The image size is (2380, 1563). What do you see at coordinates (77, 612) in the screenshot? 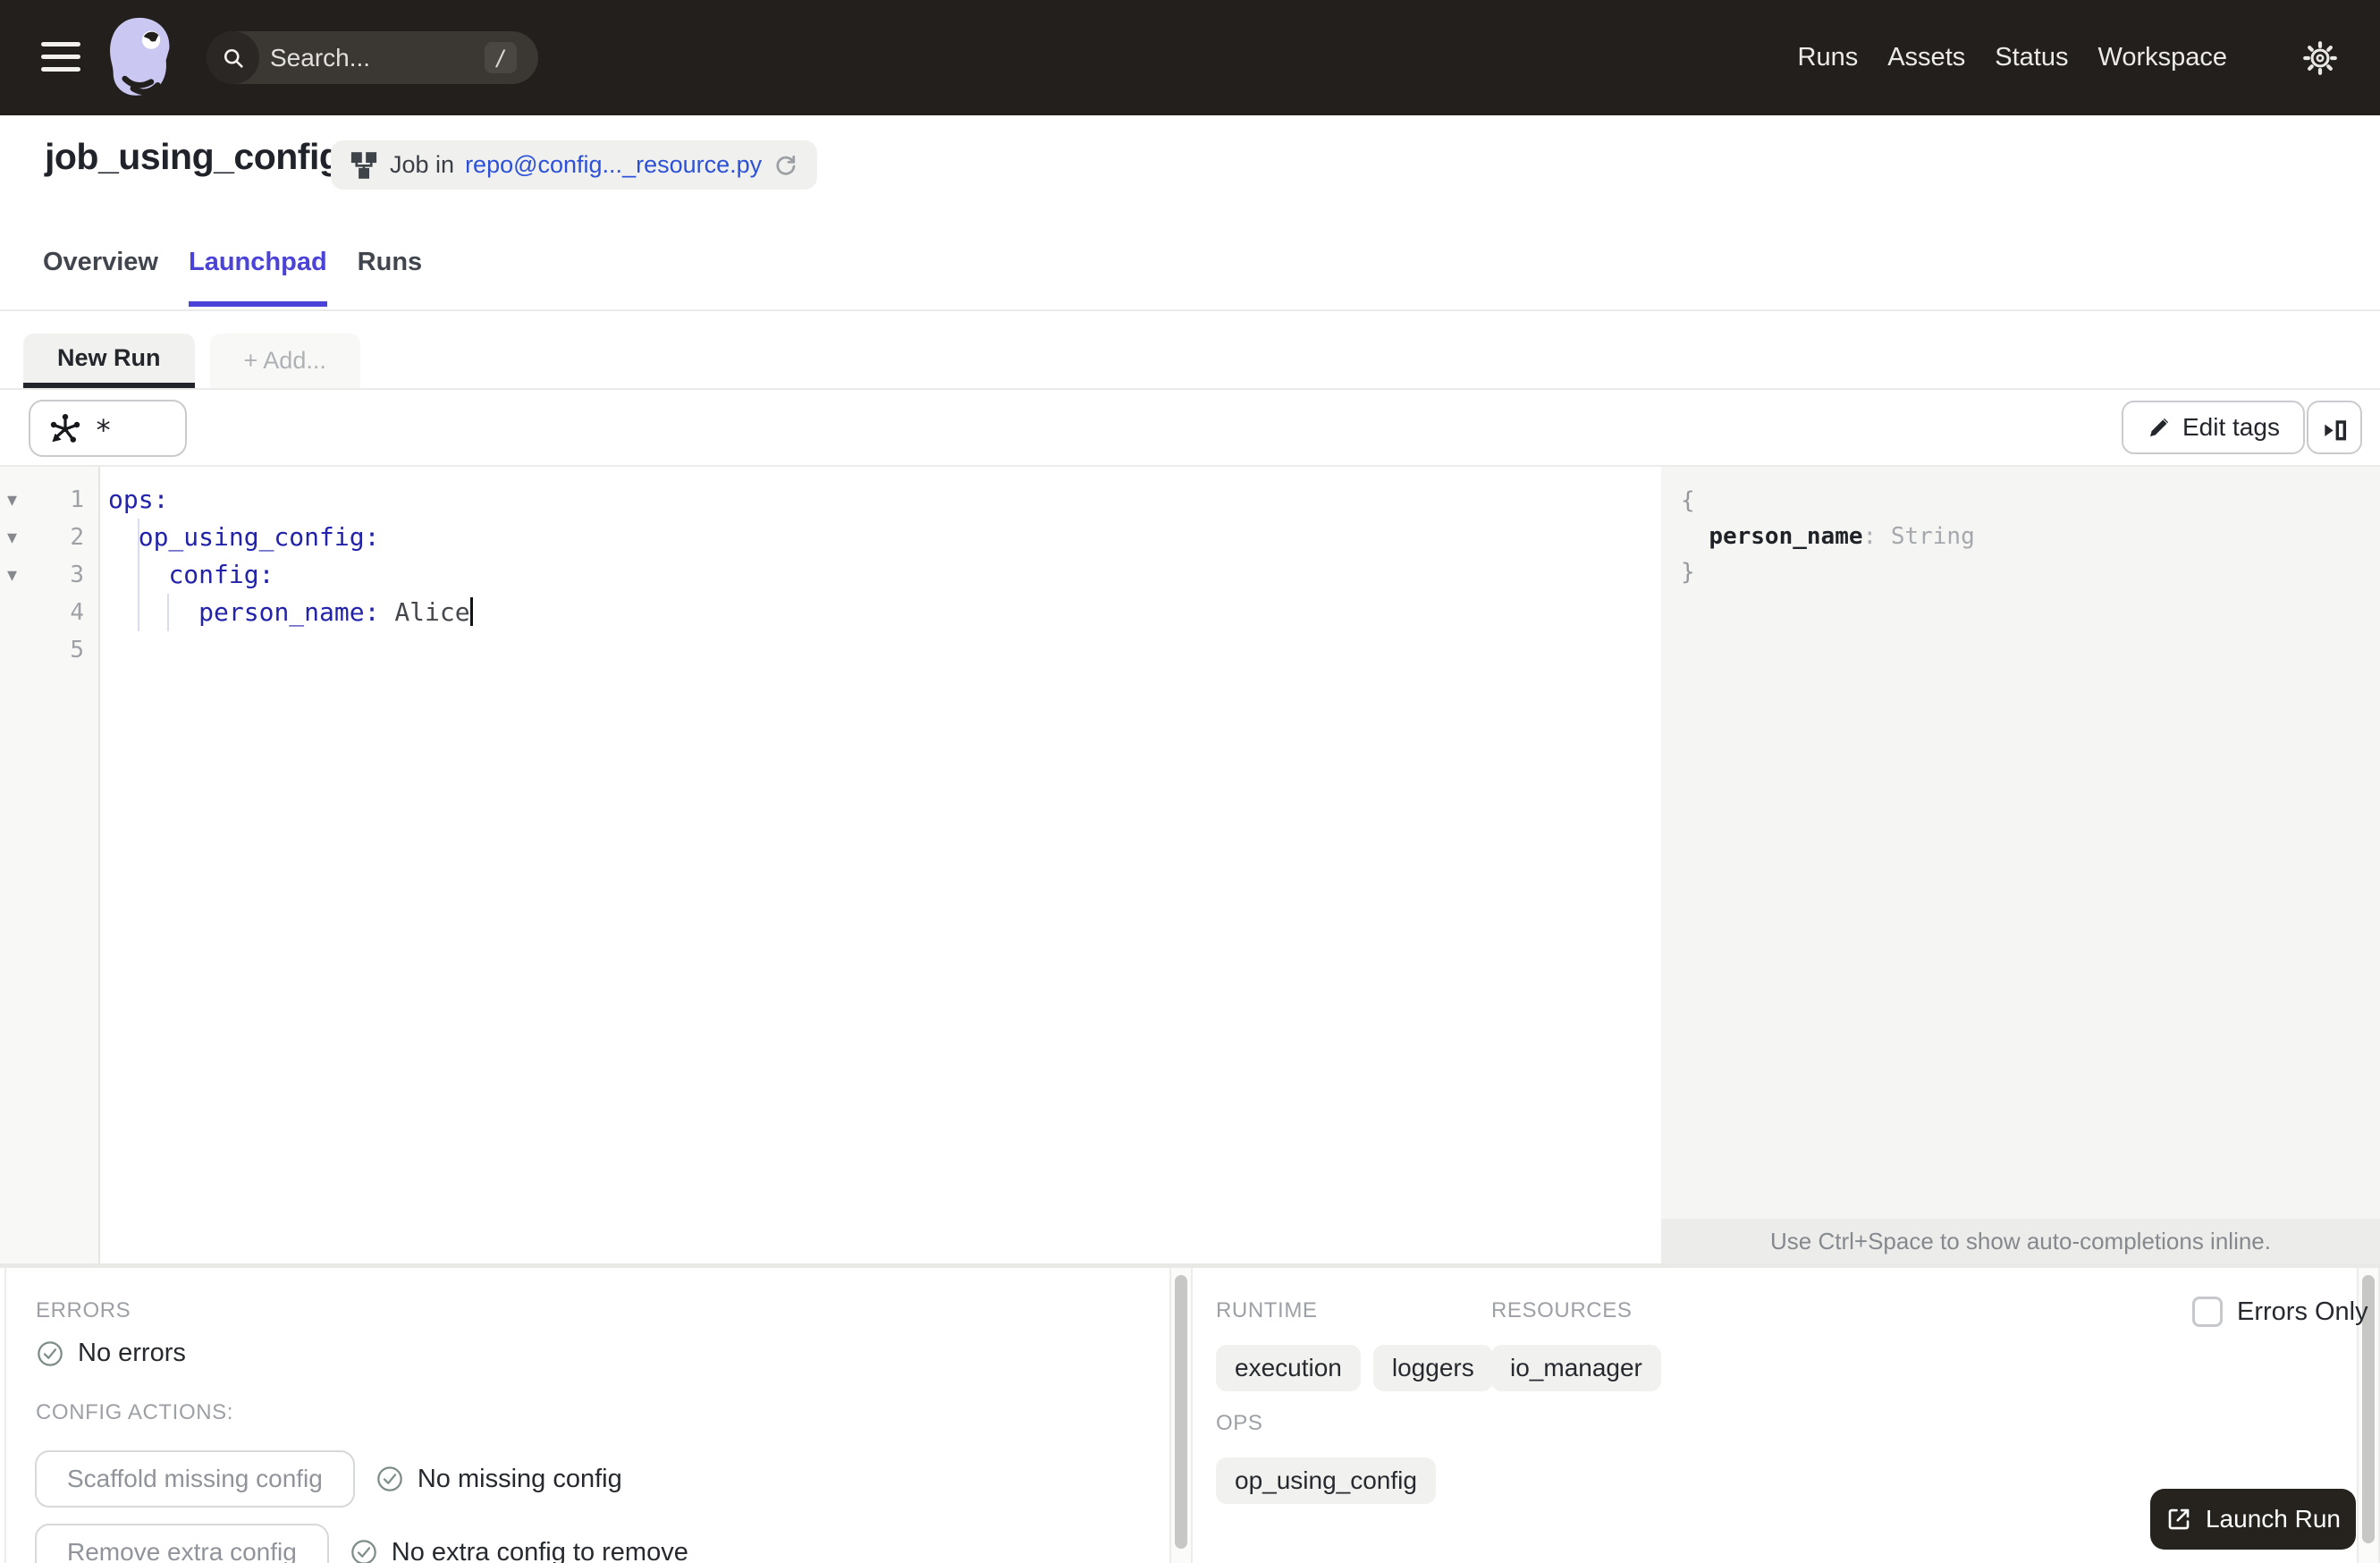
I see `line-number: 4` at bounding box center [77, 612].